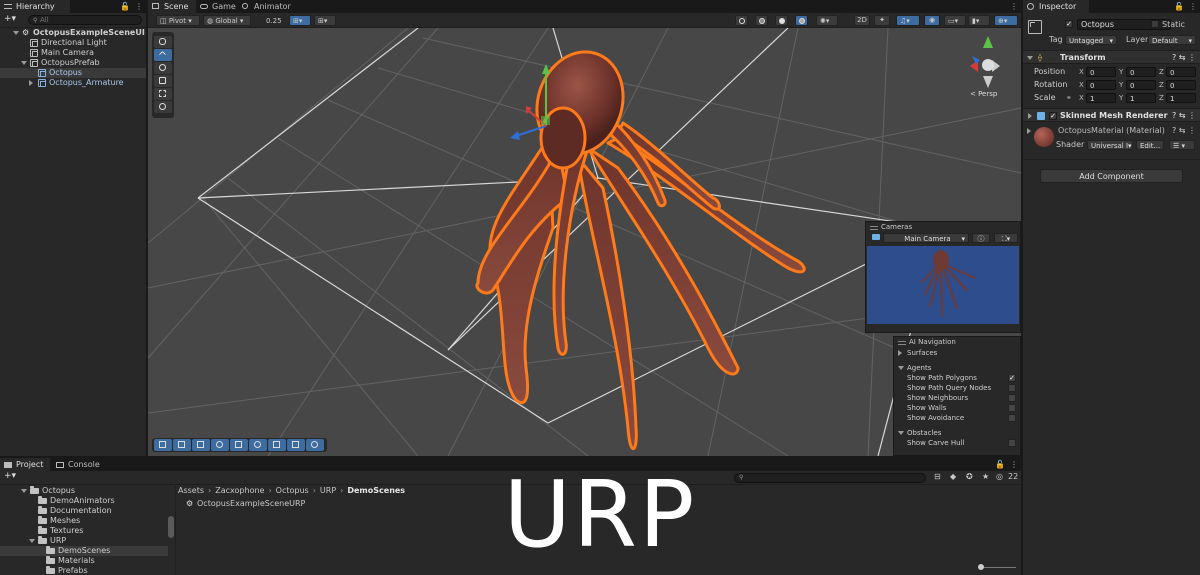 Image resolution: width=1200 pixels, height=575 pixels. I want to click on camera-fit-button: ⛶▾, so click(1006, 238).